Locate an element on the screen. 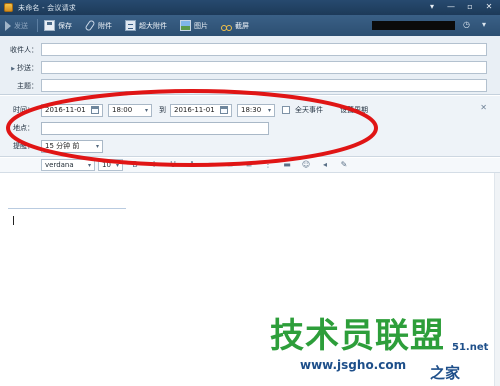 The width and height of the screenshot is (500, 386). font-family-select: verdana ▾ is located at coordinates (68, 165).